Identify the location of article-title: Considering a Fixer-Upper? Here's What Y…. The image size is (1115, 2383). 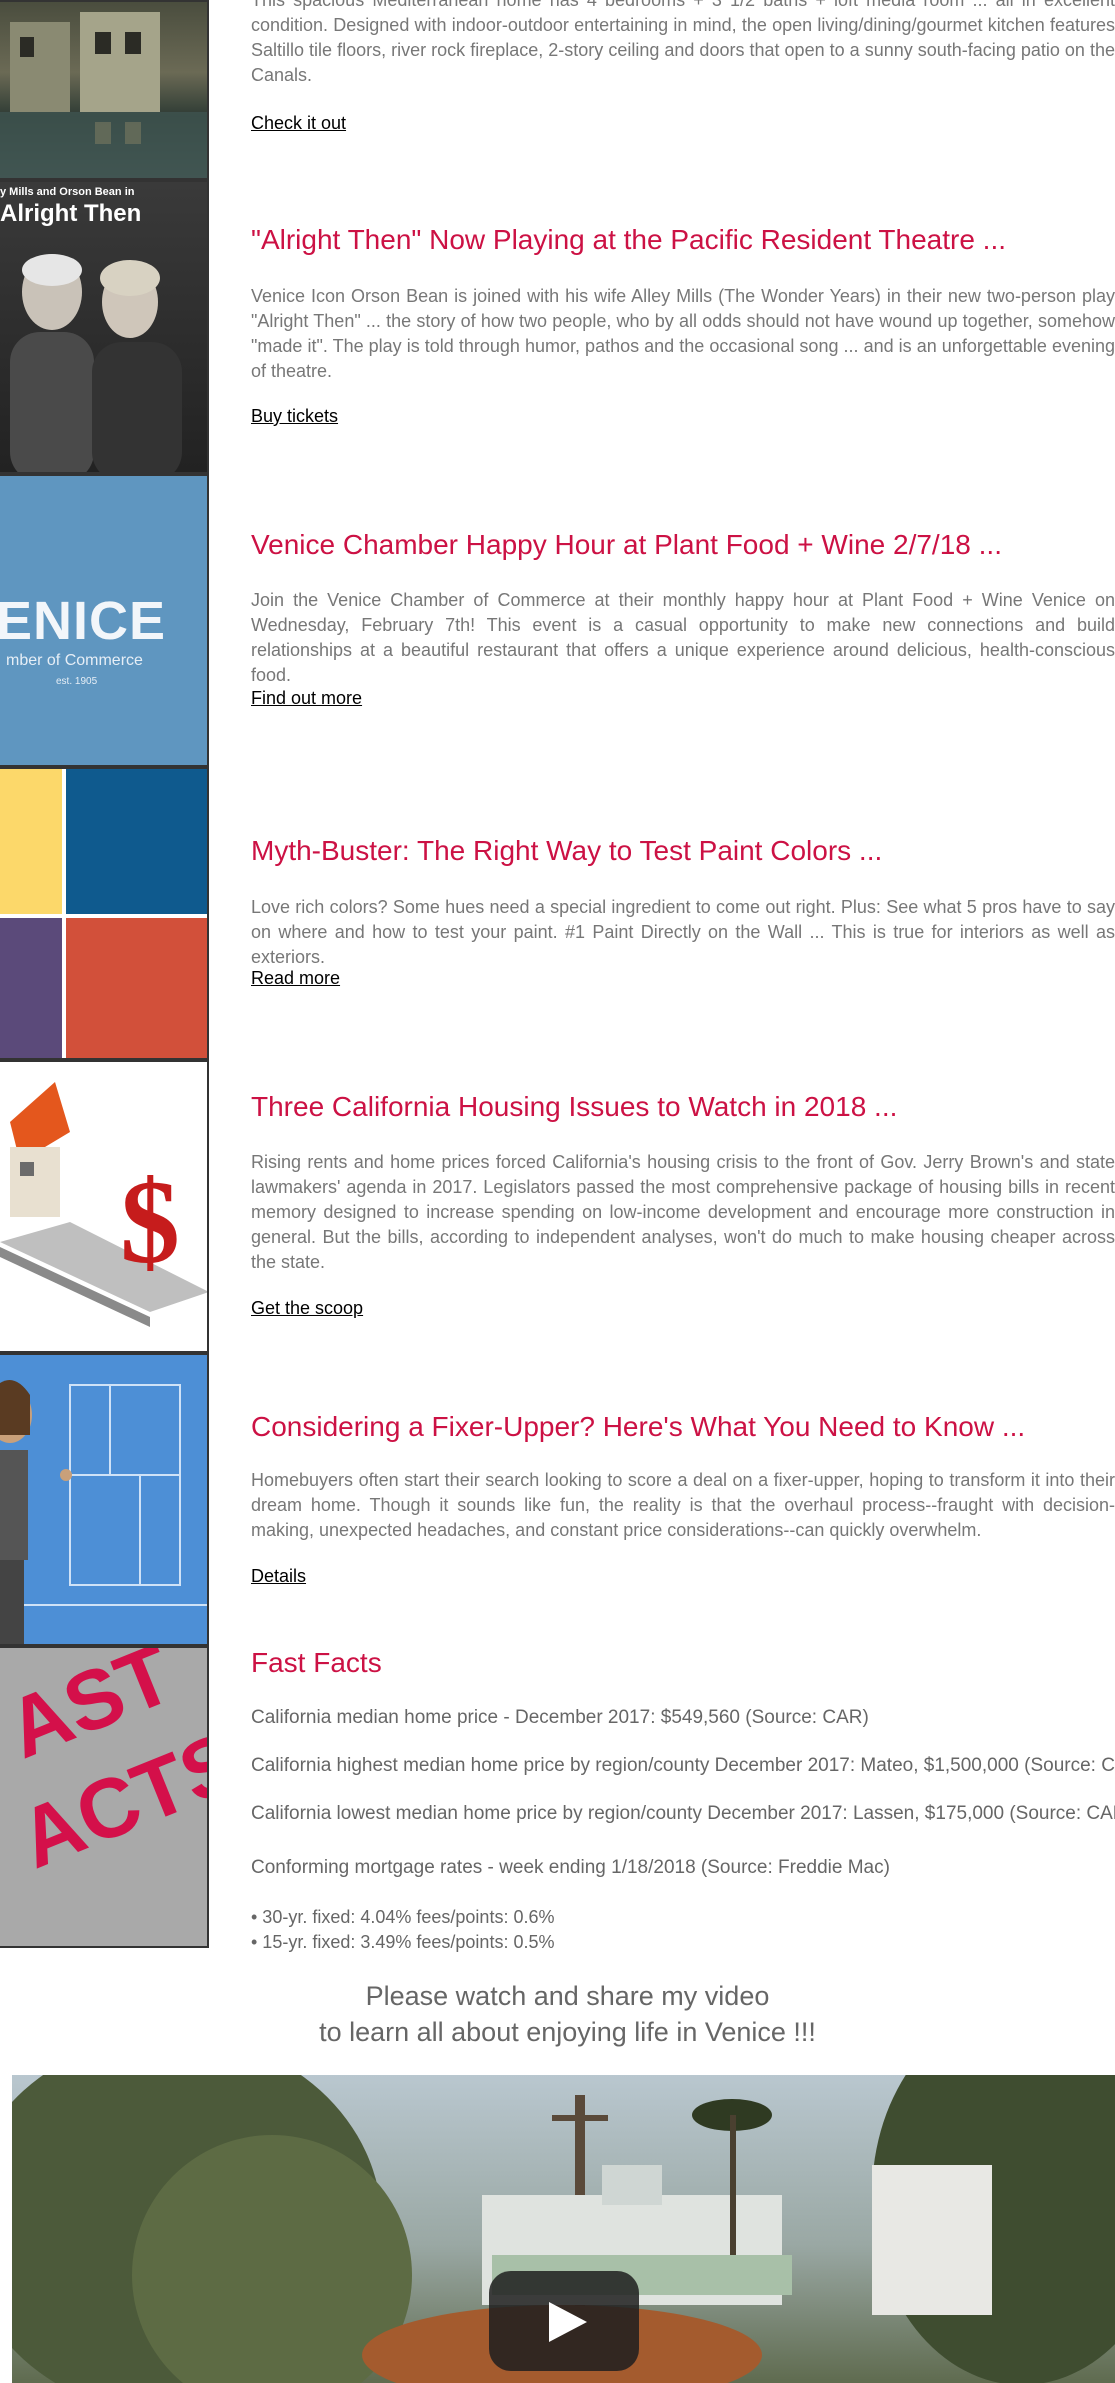
(638, 1426).